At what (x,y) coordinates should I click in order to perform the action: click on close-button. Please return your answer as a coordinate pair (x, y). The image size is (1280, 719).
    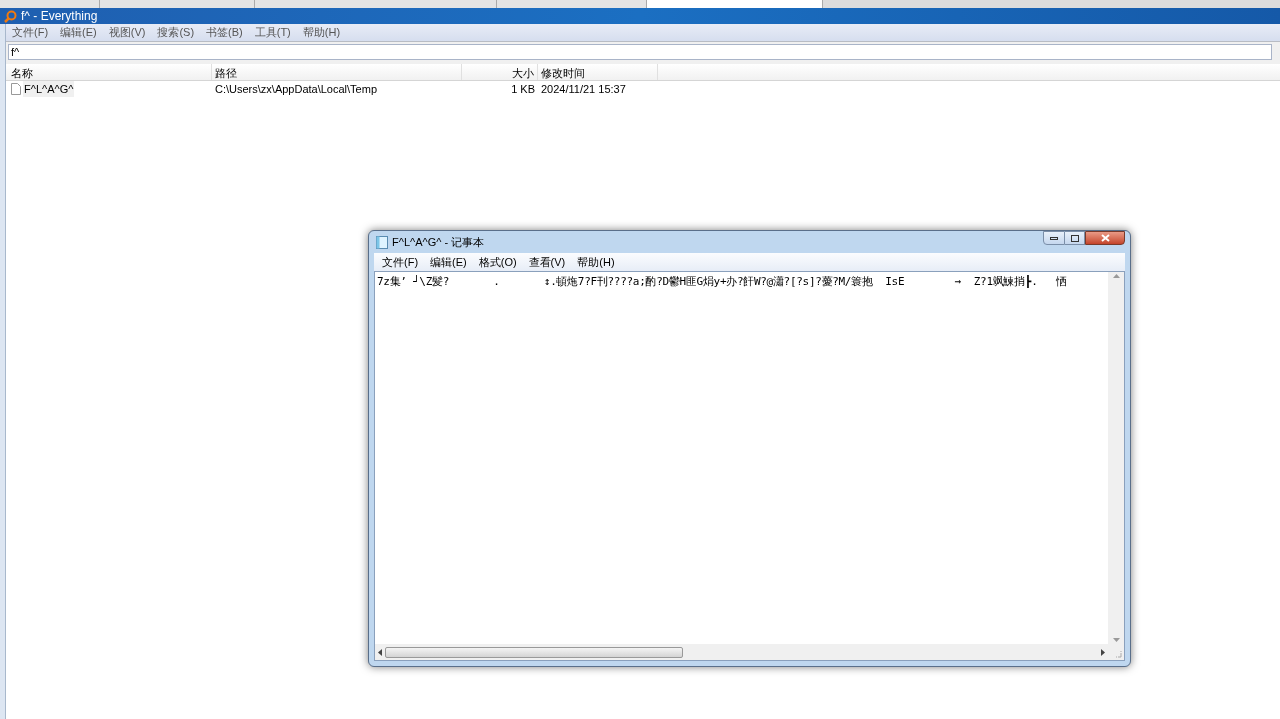
    Looking at the image, I should click on (1105, 238).